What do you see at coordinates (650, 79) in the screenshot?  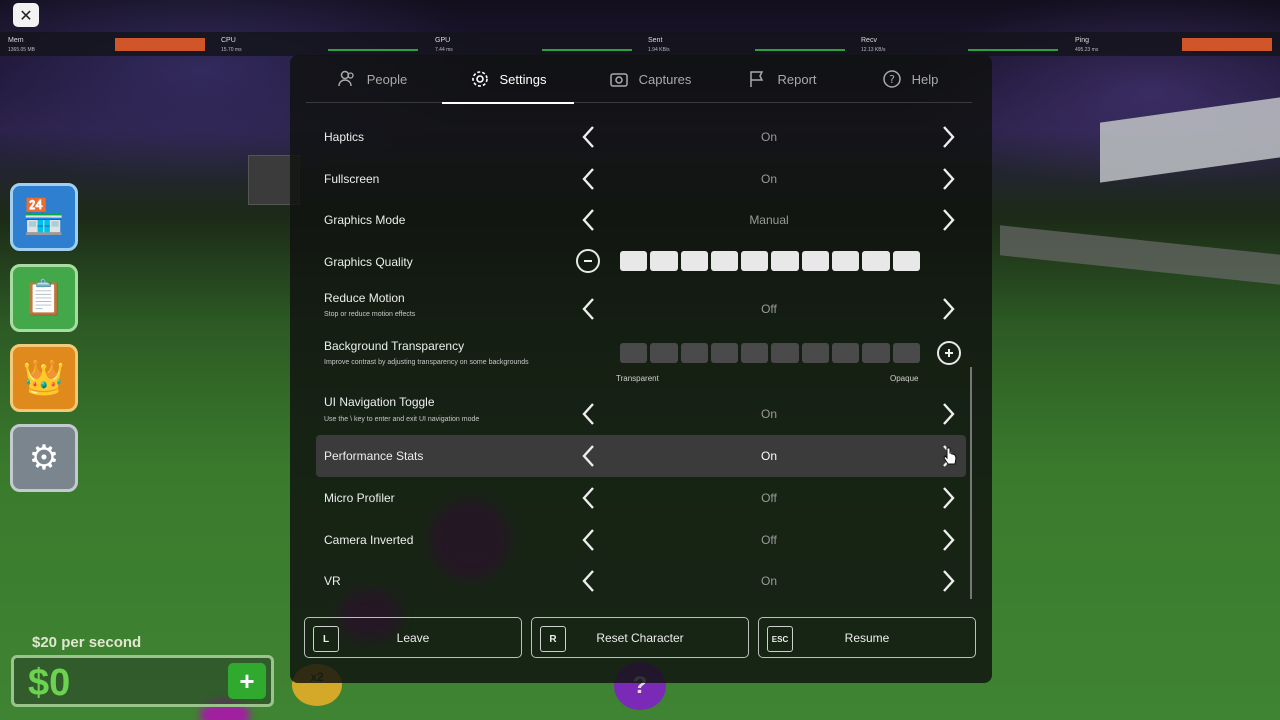 I see `tab-captures: Captures` at bounding box center [650, 79].